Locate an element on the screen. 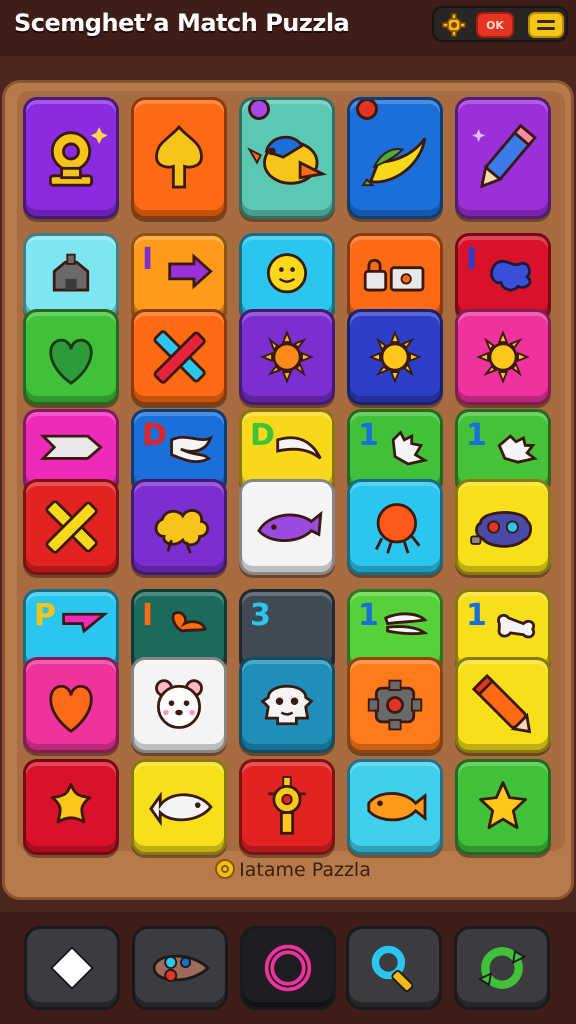 This screenshot has width=576, height=1024. leaf-icon is located at coordinates (179, 156).